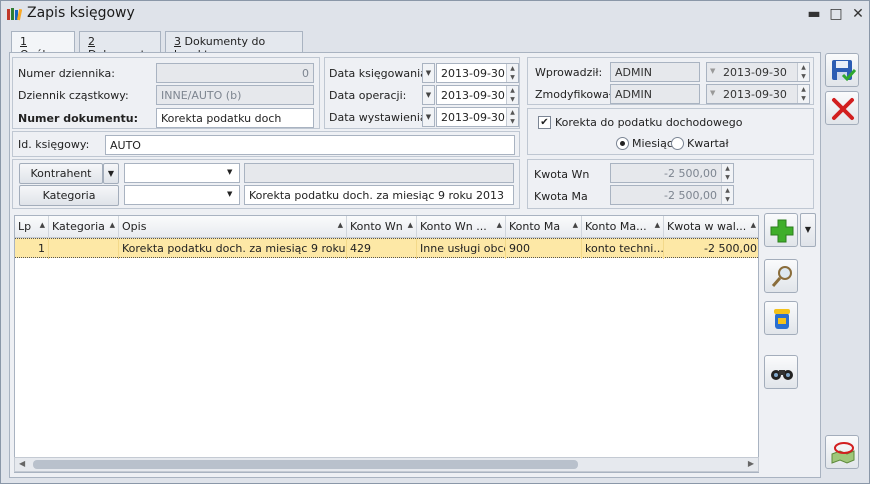 The height and width of the screenshot is (484, 870). I want to click on preview-entry-button, so click(781, 276).